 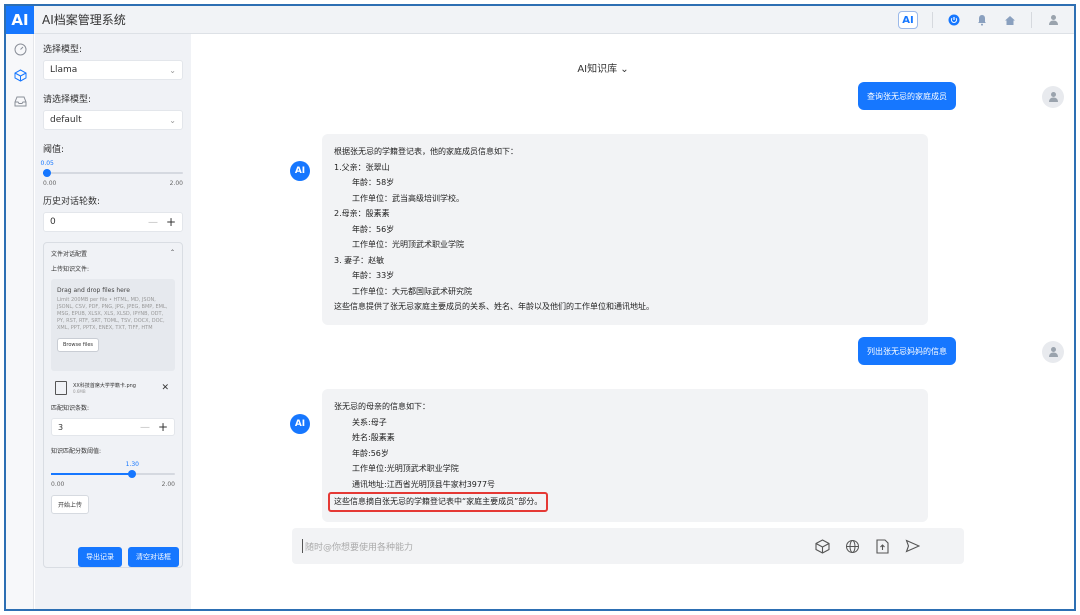 I want to click on message-line: 年龄:56岁, so click(x=370, y=453).